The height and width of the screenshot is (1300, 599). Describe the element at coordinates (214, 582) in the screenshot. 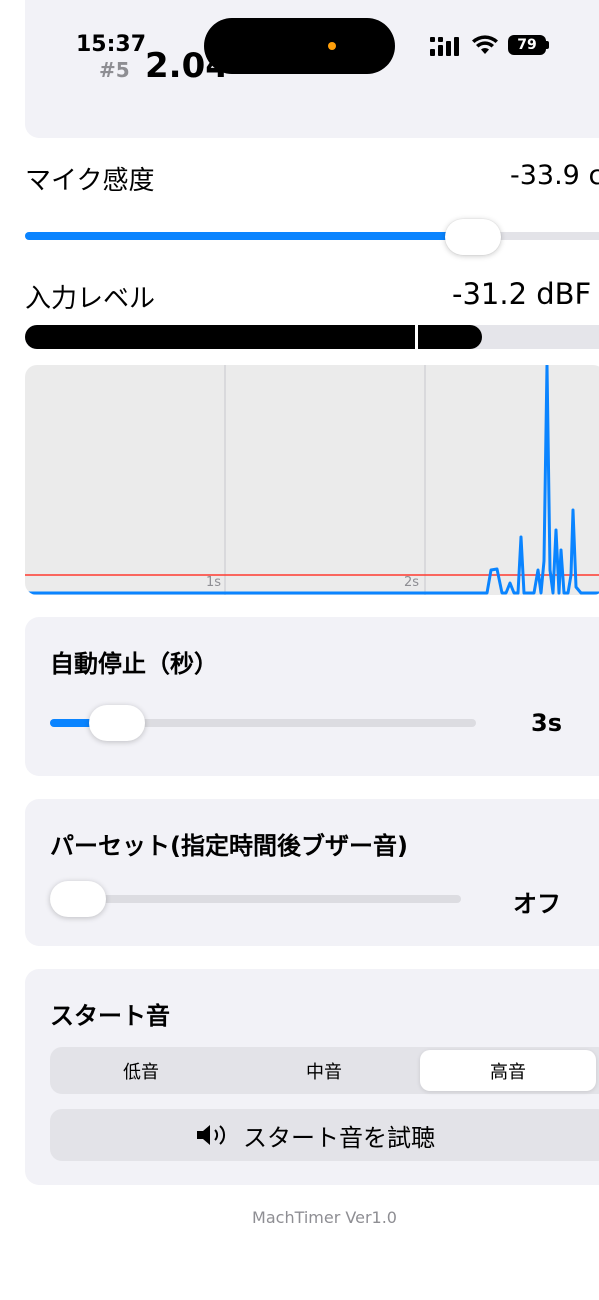

I see `tick-label-1s: 1s` at that location.